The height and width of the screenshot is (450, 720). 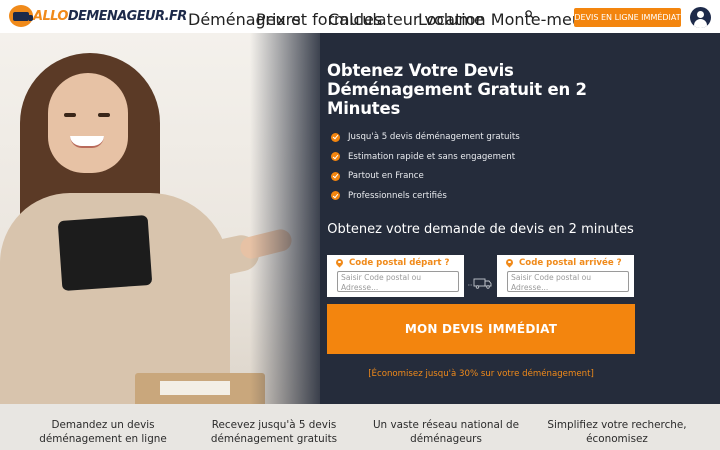 I want to click on benefit-item: Partout en France, so click(x=377, y=176).